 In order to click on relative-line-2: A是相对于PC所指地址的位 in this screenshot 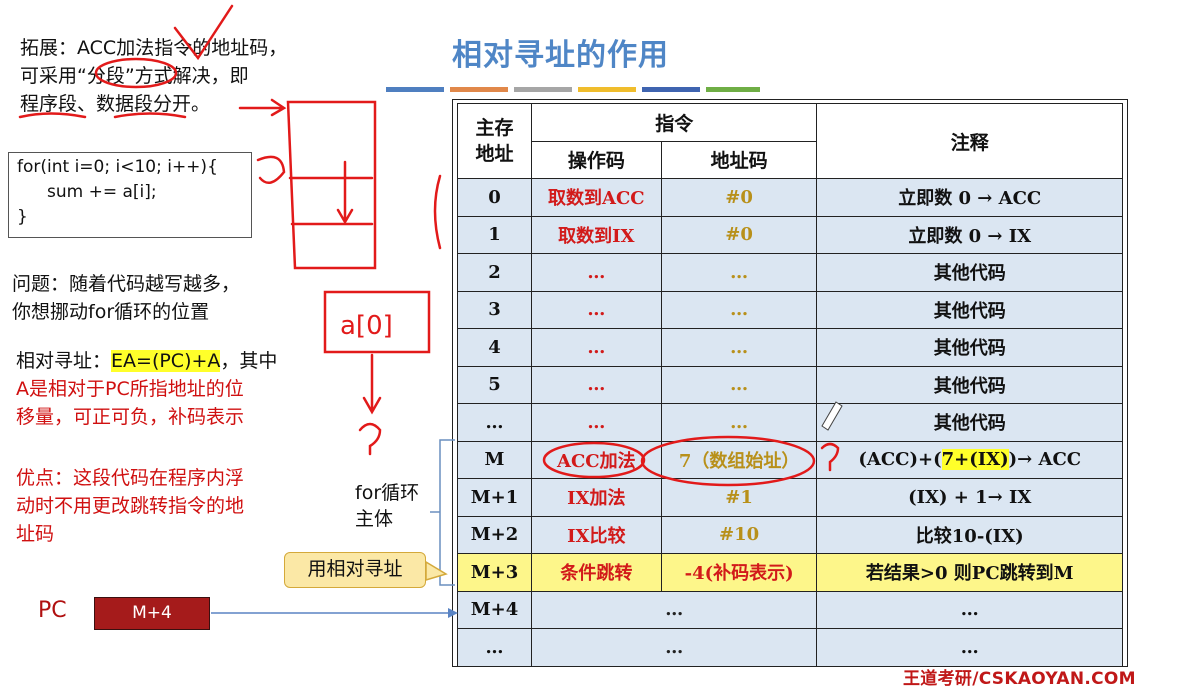, I will do `click(130, 389)`.